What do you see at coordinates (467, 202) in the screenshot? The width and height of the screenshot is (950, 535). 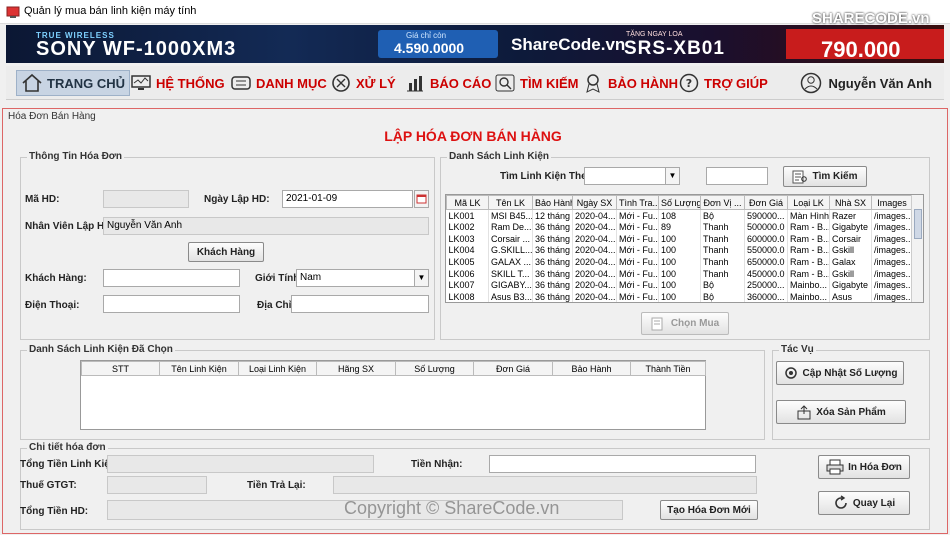 I see `component-table-header: Mã LK` at bounding box center [467, 202].